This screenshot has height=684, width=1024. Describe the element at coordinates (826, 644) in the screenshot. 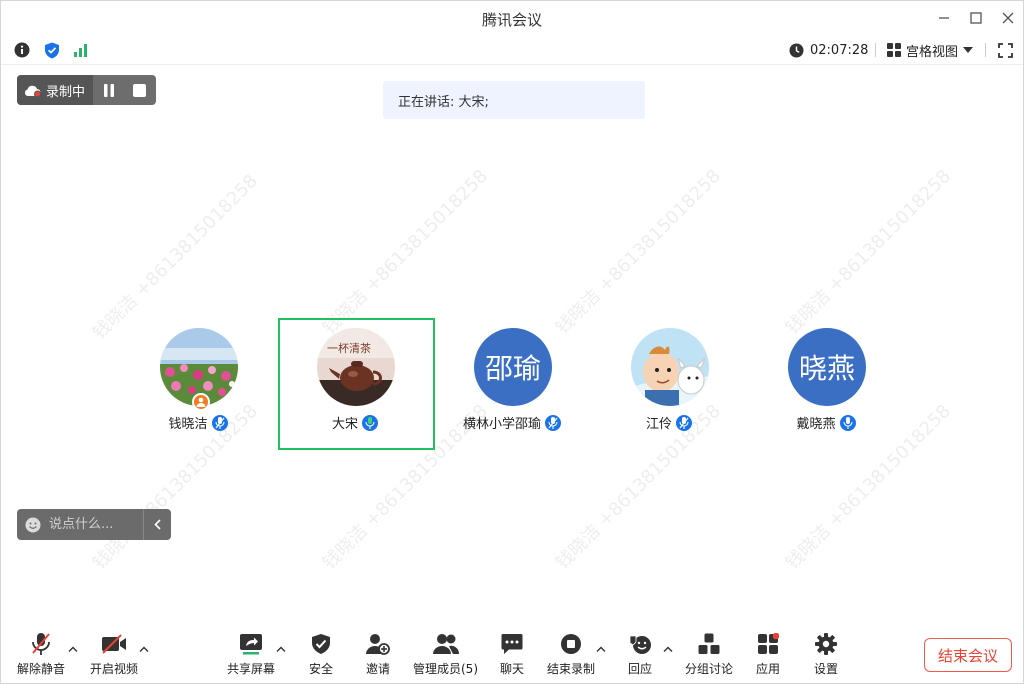

I see `gear-icon` at that location.